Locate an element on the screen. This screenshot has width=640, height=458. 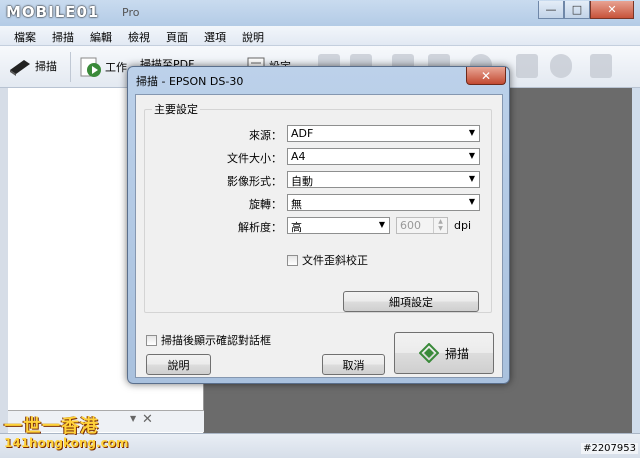
image-type-select: 自動 ▼ is located at coordinates (383, 179).